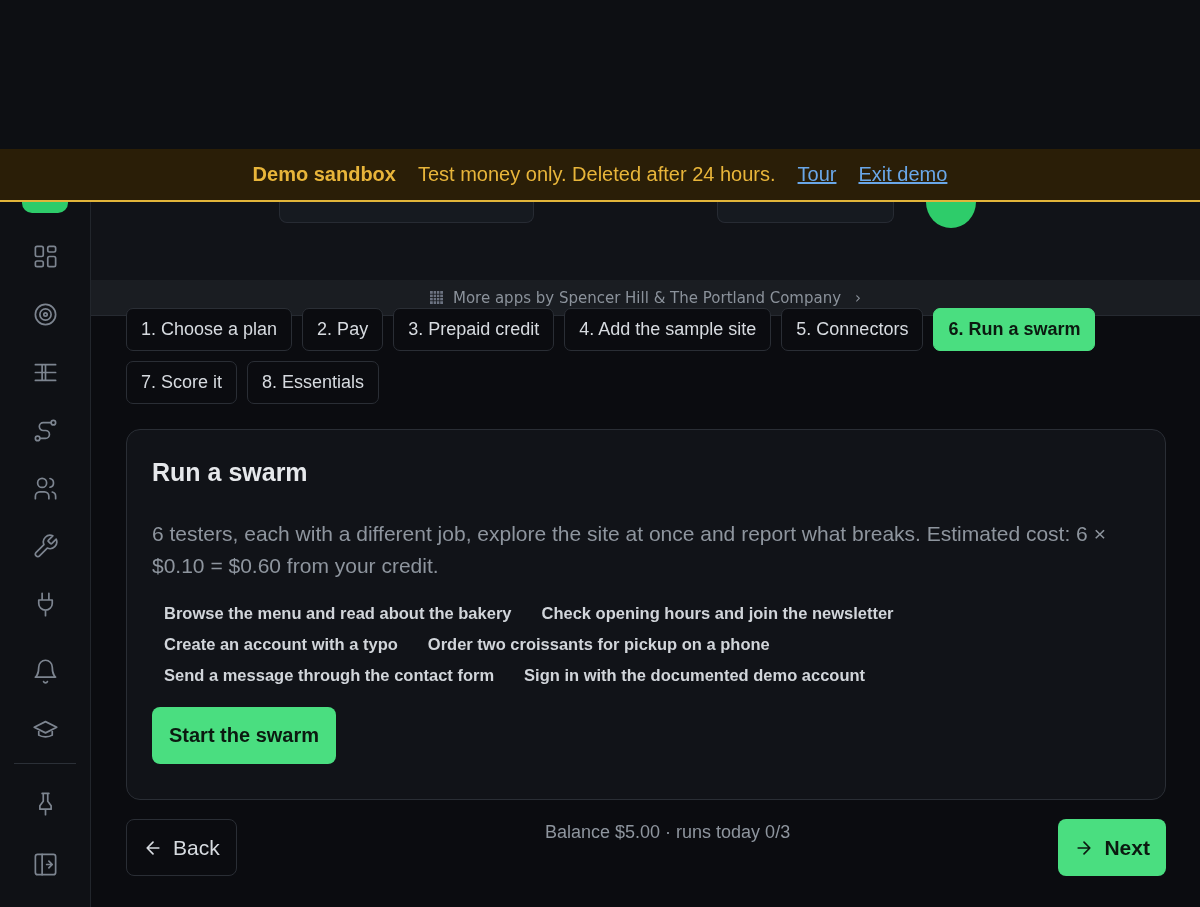 The image size is (1200, 907). What do you see at coordinates (717, 613) in the screenshot?
I see `tester-task: Check opening hours and join the newsletter` at bounding box center [717, 613].